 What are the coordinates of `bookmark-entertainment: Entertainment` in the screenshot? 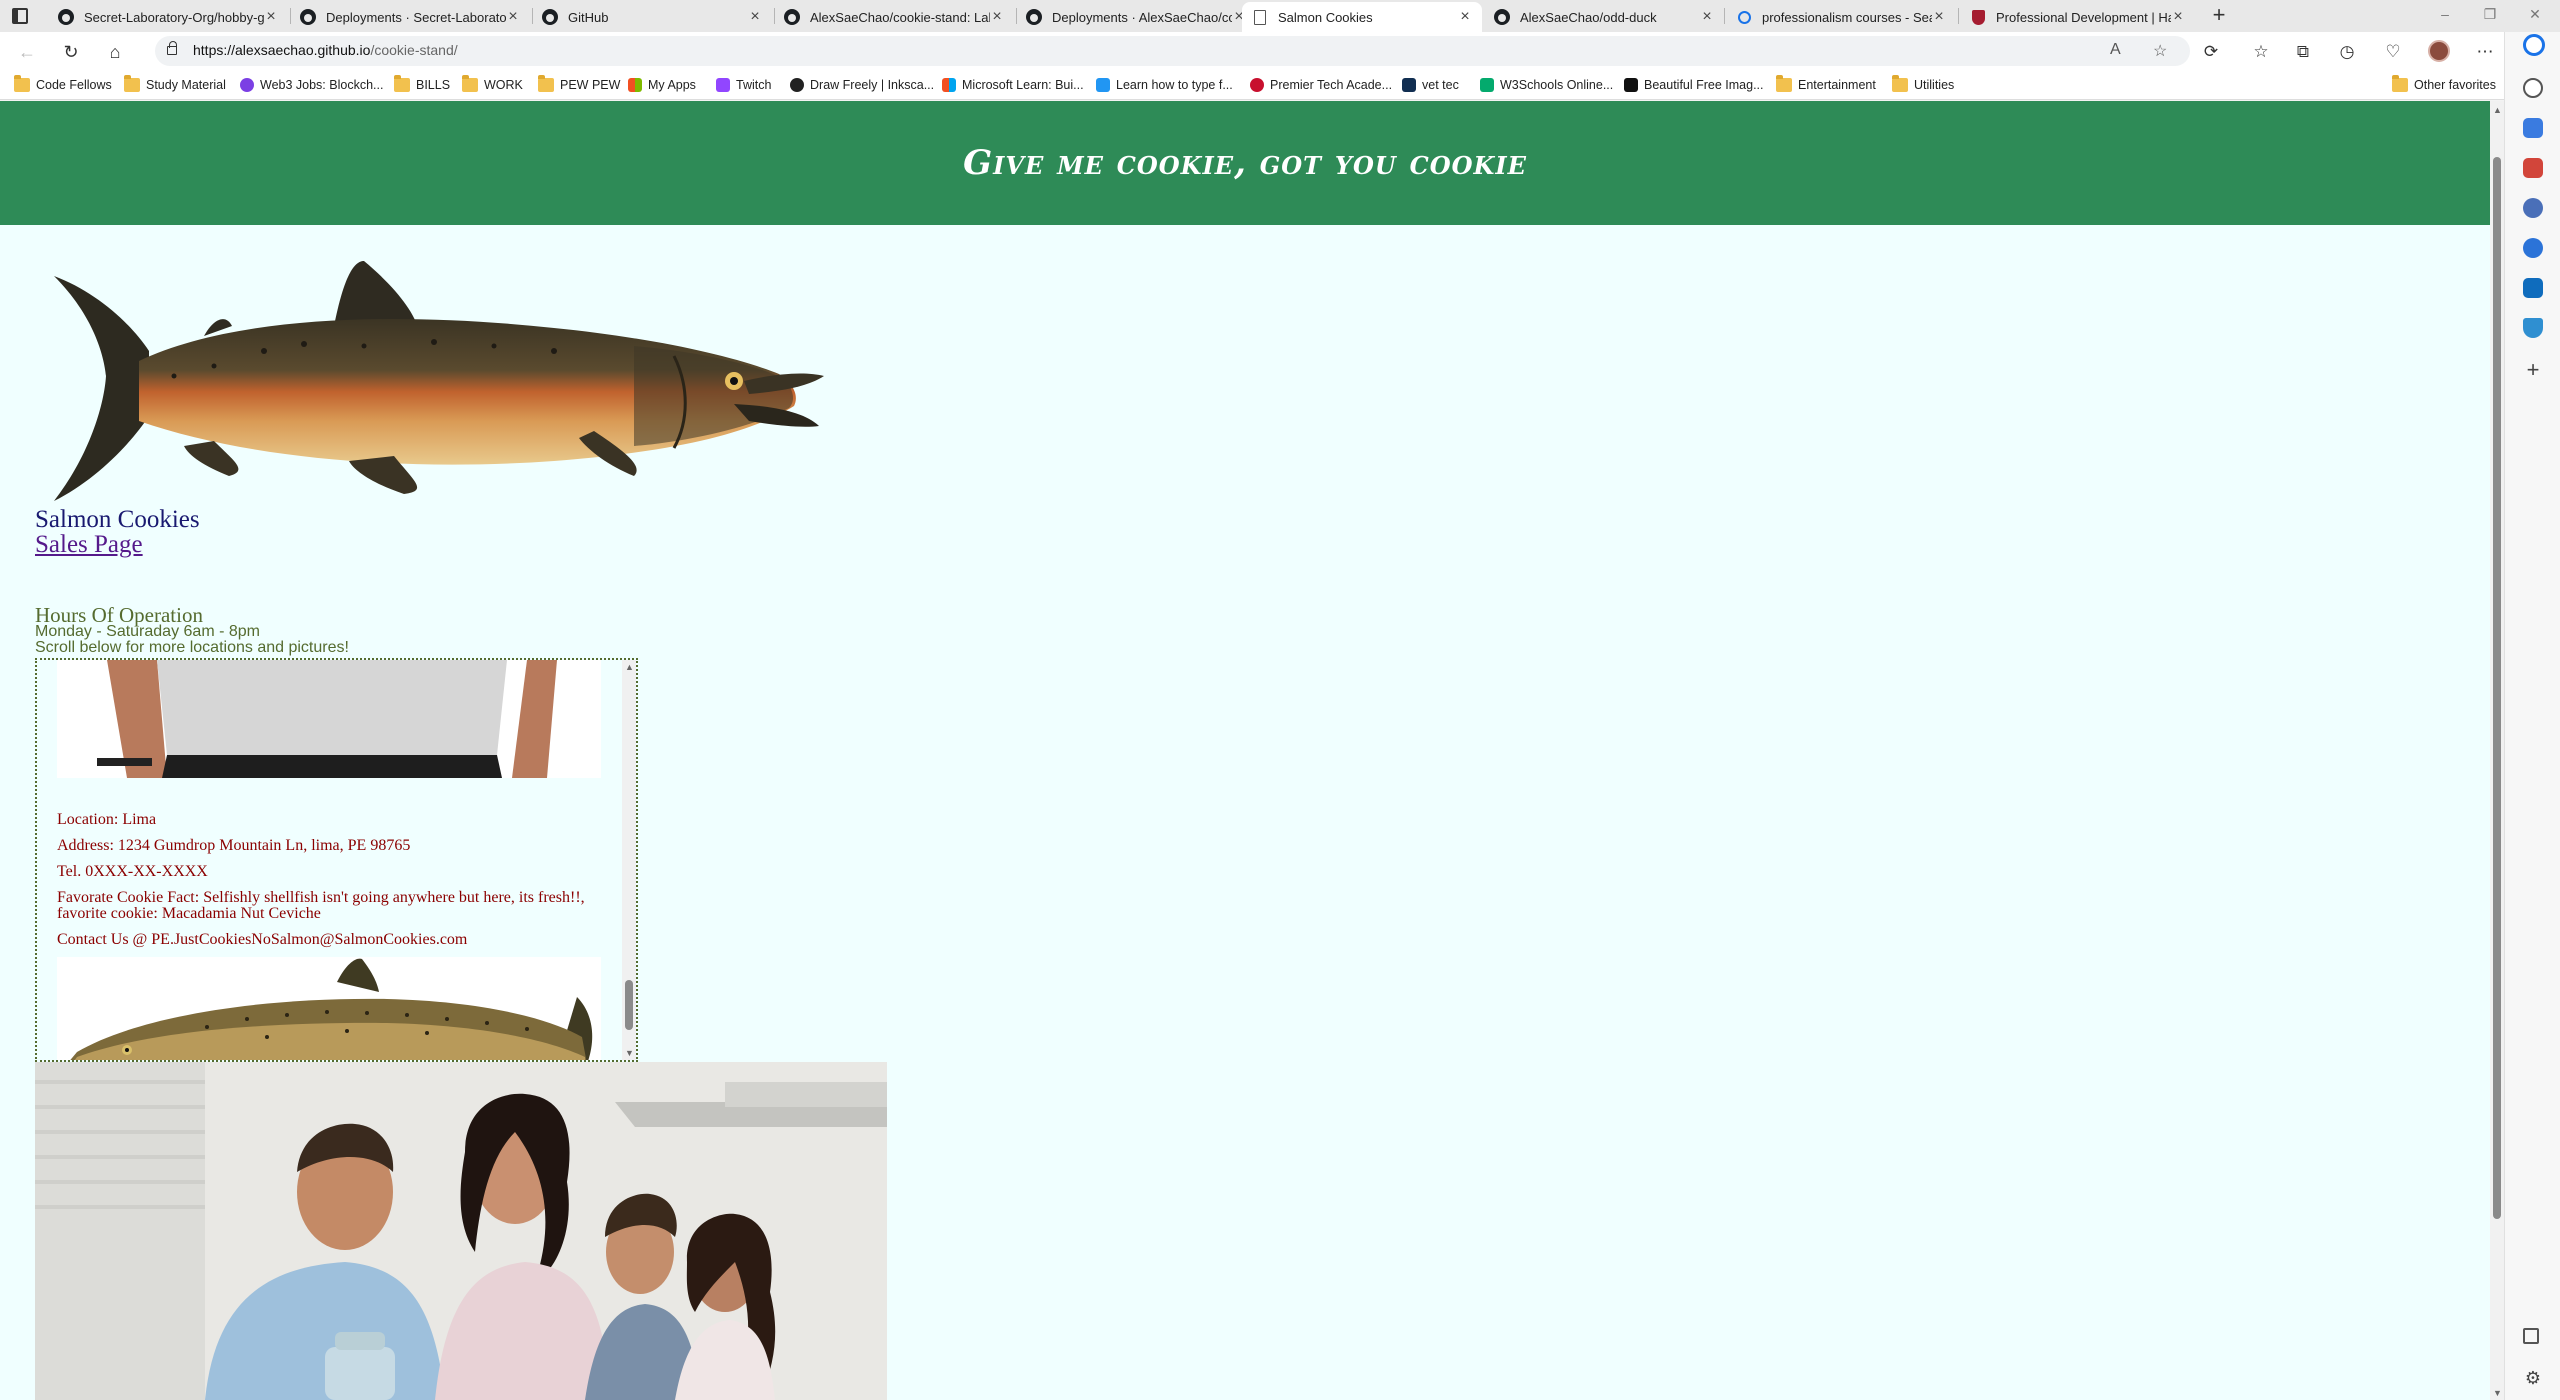 It's located at (1826, 84).